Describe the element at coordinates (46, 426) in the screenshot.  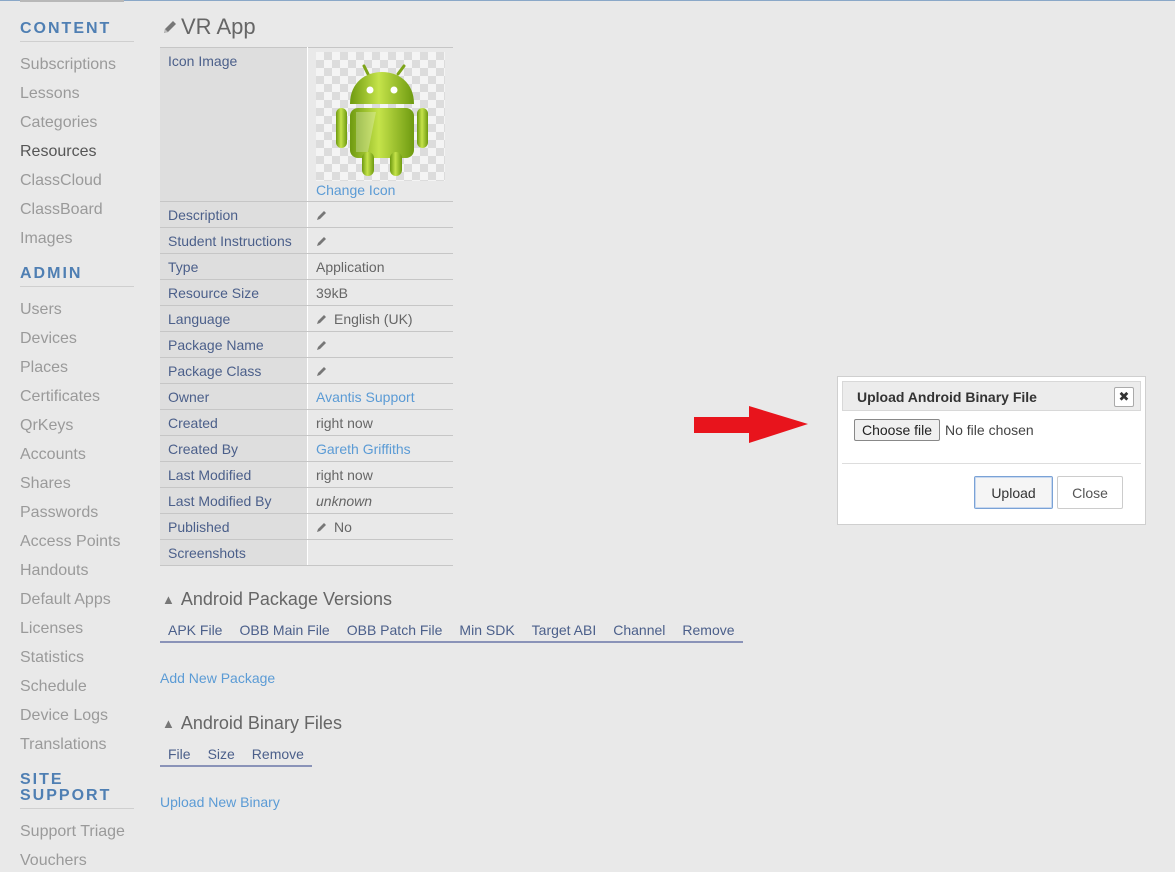
I see `sidebar-item-qrkeys: QrKeys` at that location.